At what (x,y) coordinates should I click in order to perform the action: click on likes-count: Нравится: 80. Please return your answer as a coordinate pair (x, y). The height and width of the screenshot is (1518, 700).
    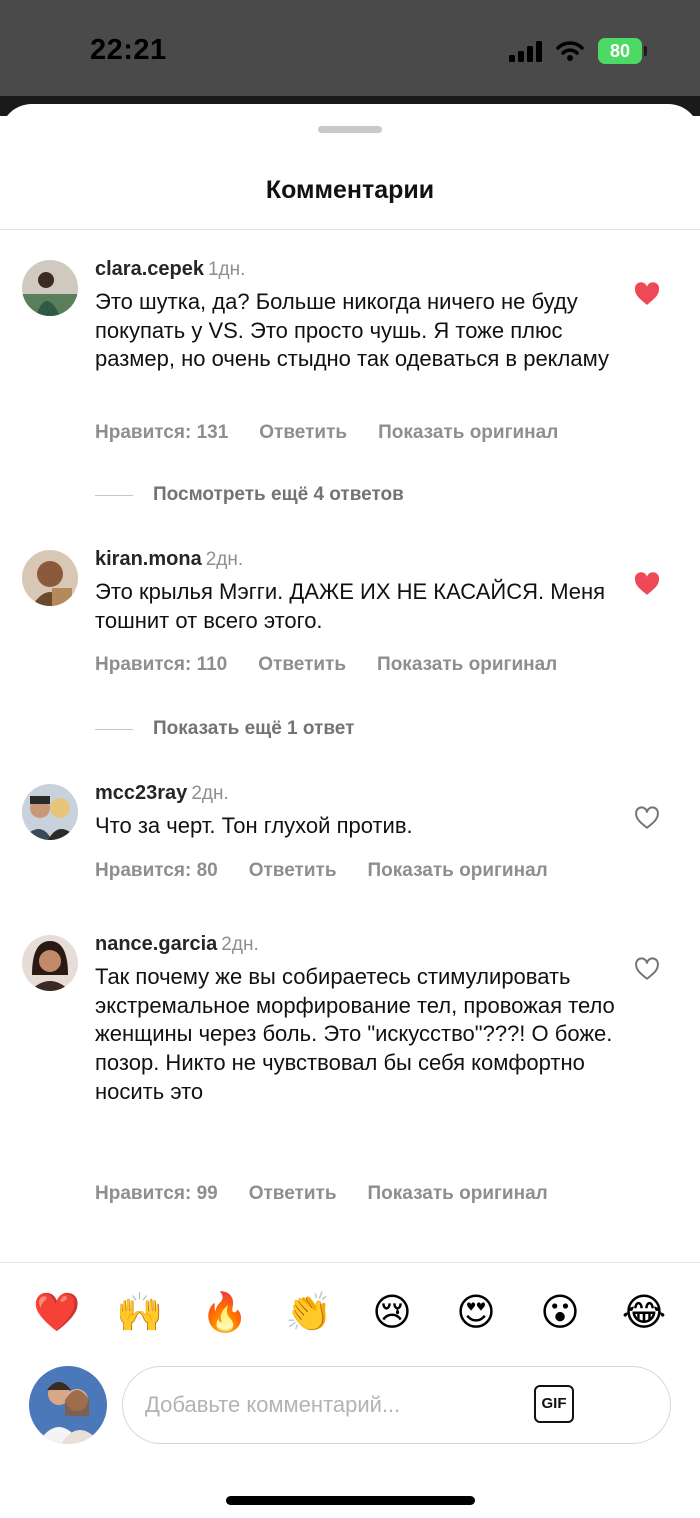
    Looking at the image, I should click on (156, 871).